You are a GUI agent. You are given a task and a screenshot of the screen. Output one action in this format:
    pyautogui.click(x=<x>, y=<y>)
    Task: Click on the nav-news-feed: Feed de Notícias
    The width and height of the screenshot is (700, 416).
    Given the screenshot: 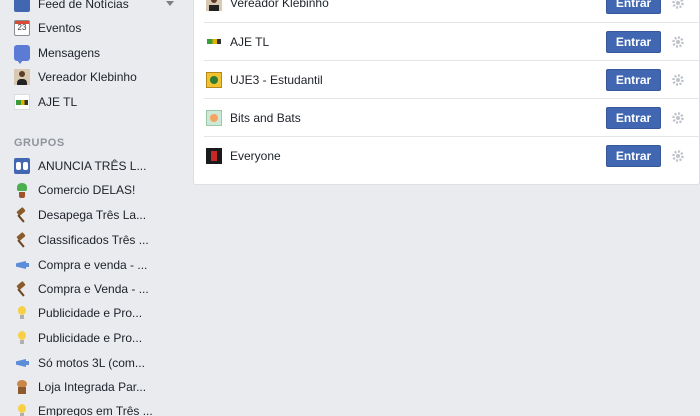 What is the action you would take?
    pyautogui.click(x=99, y=7)
    